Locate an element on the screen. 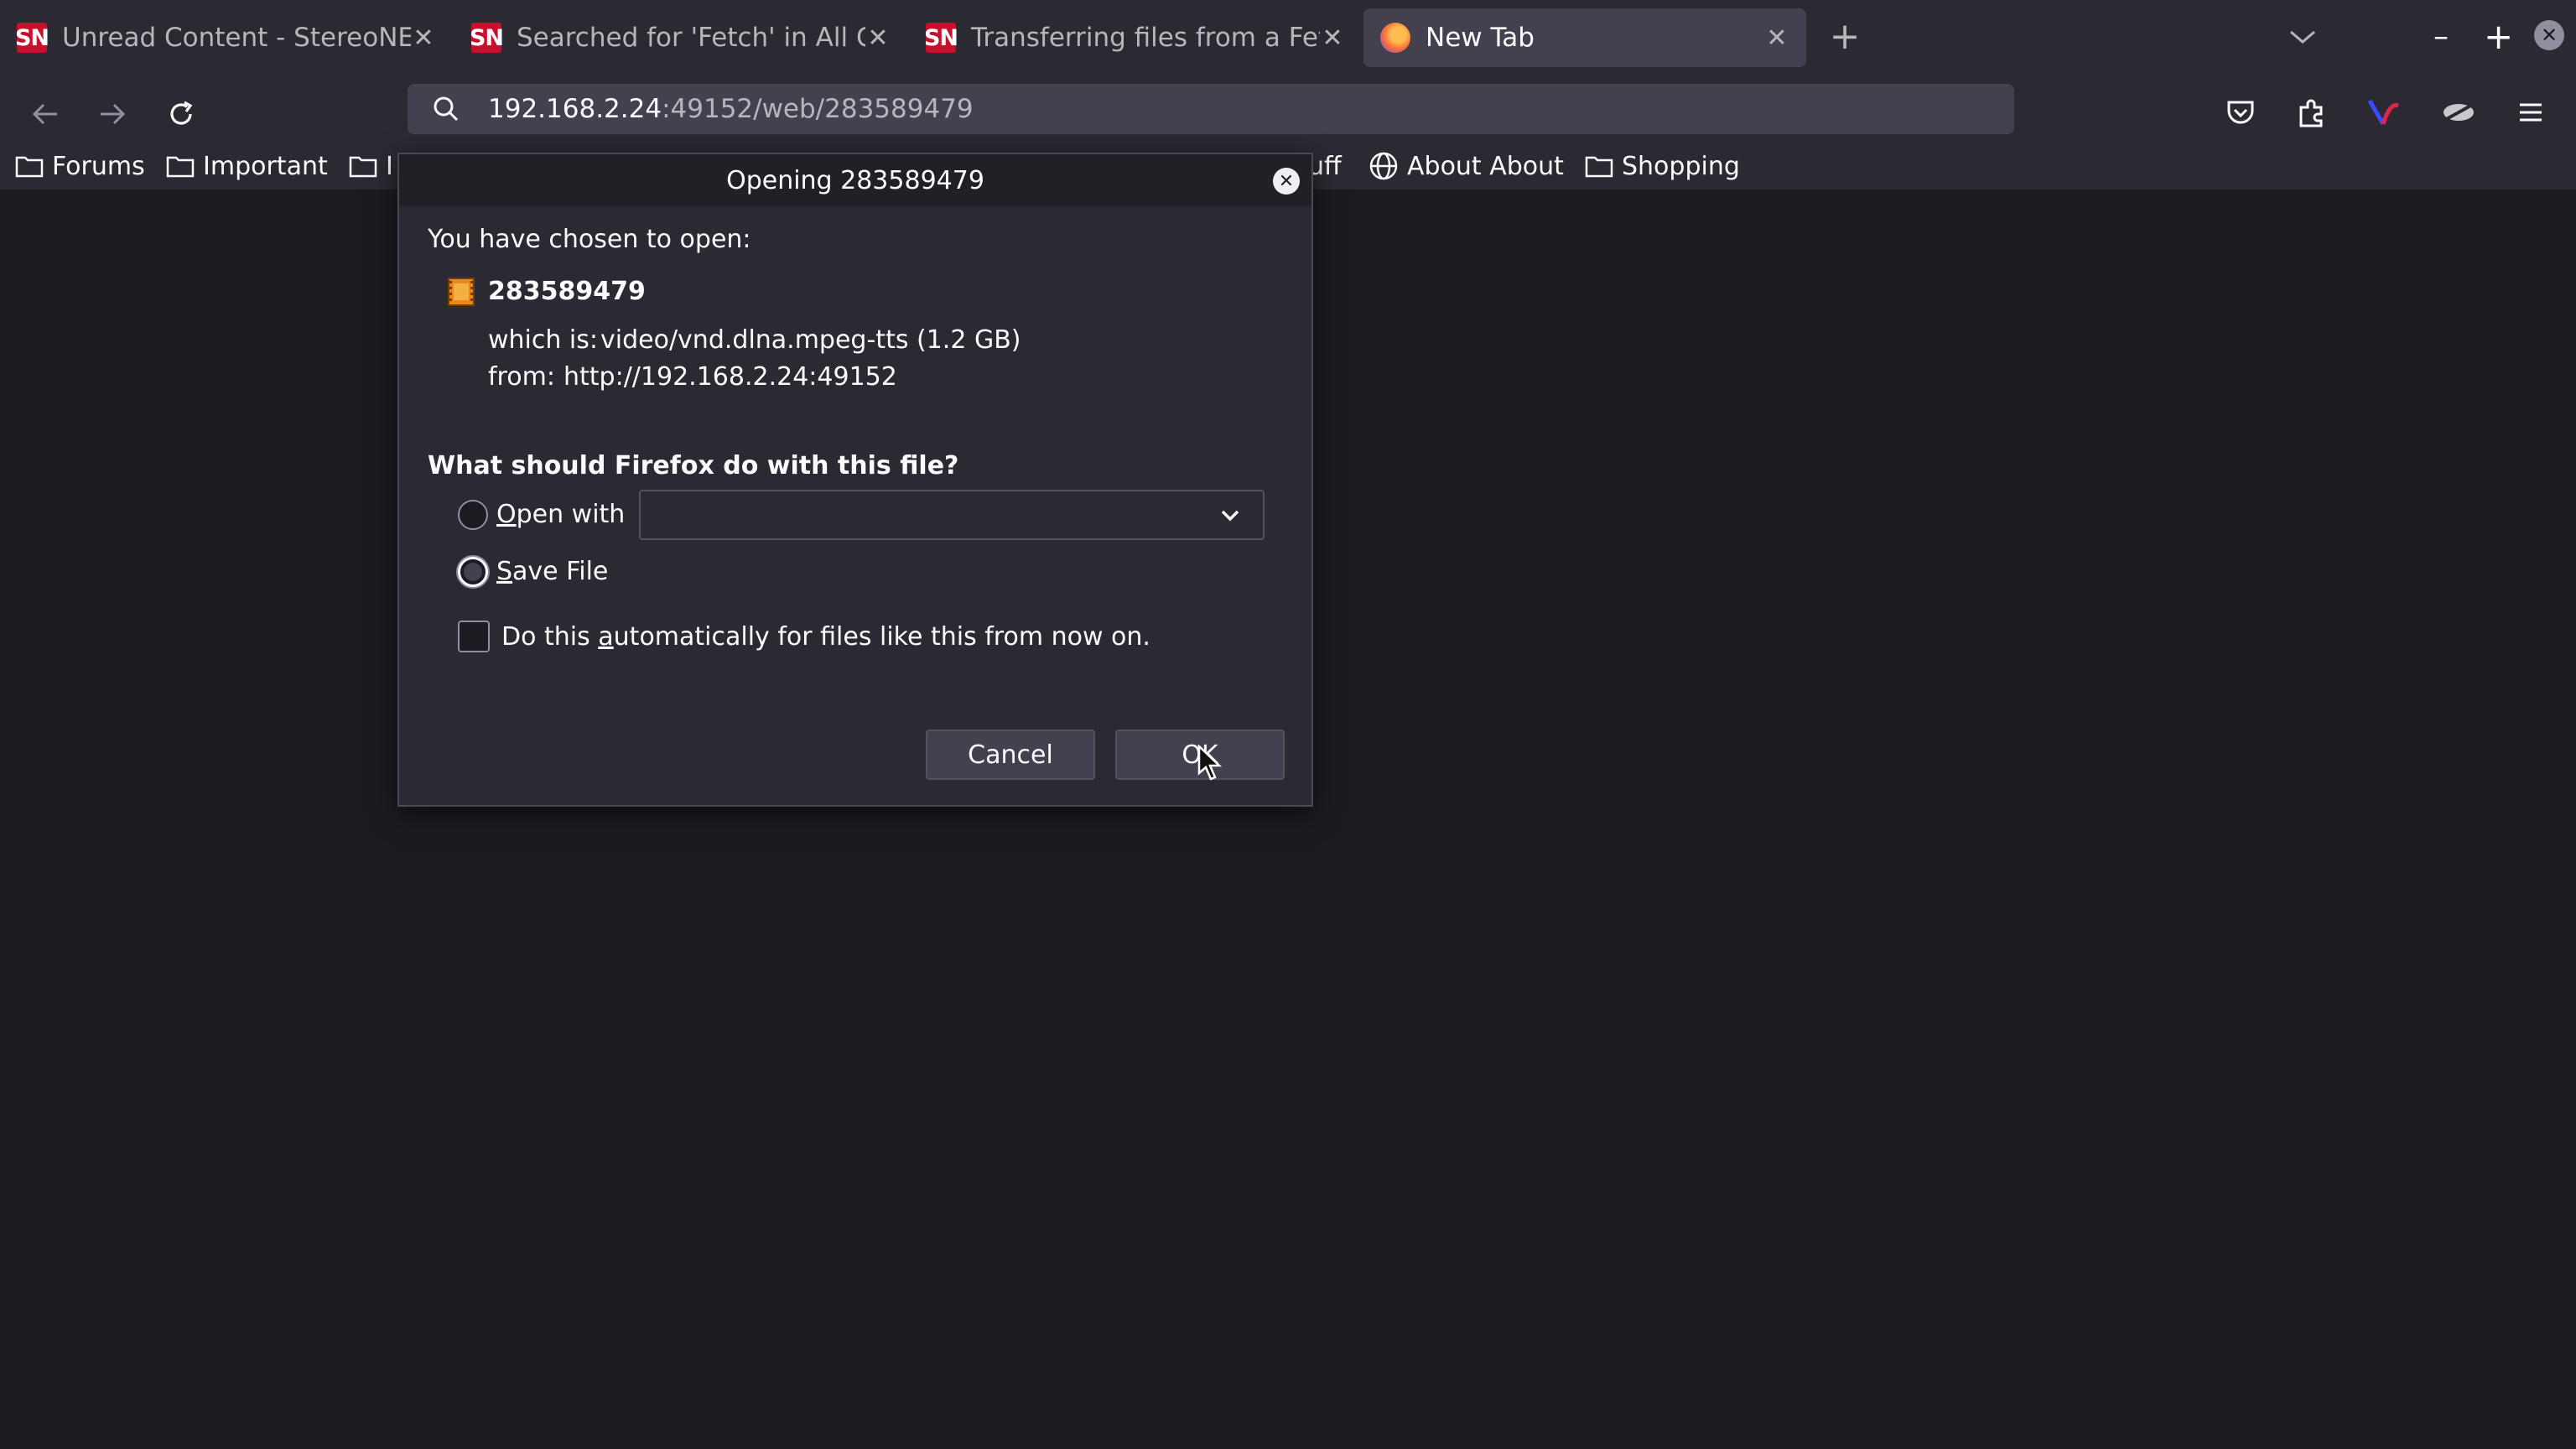 This screenshot has width=2576, height=1449. firefox-icon is located at coordinates (1395, 38).